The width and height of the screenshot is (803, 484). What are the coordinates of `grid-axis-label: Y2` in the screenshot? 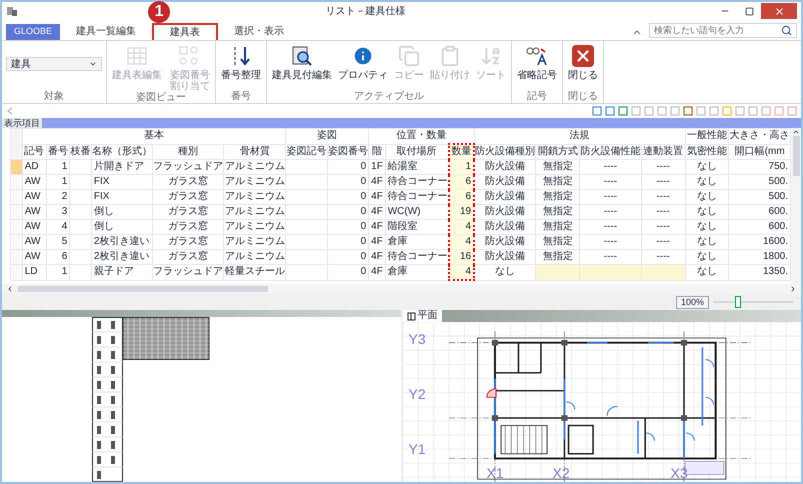 It's located at (417, 394).